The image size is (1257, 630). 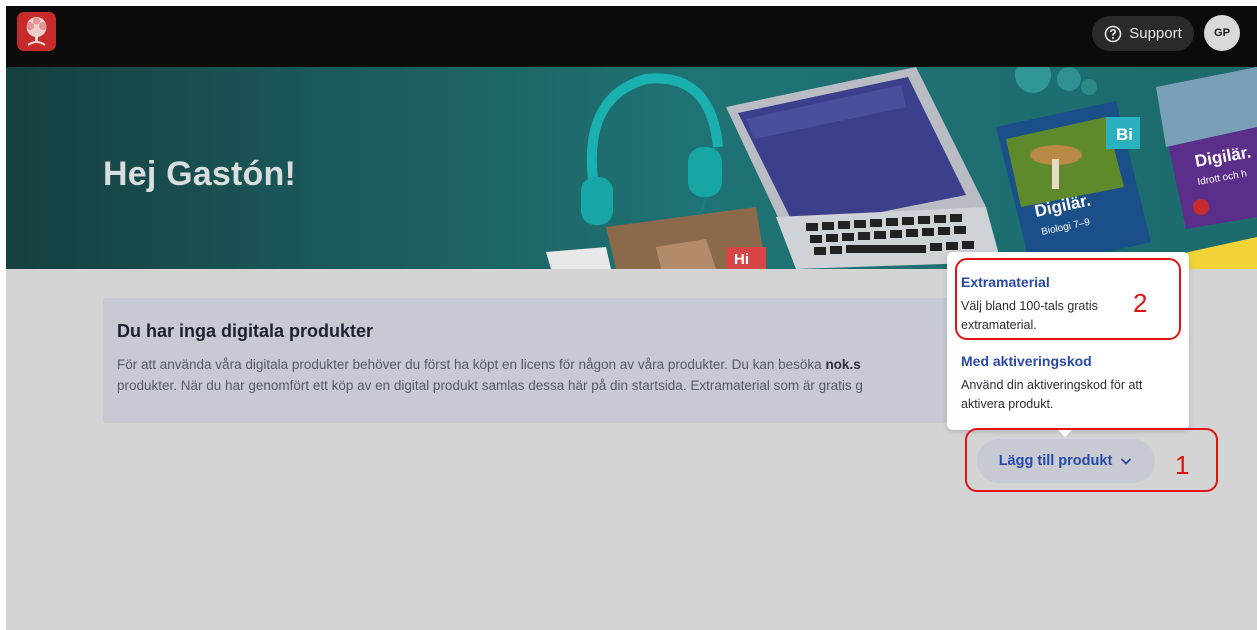 What do you see at coordinates (1140, 303) in the screenshot?
I see `annotation-number-2: 2` at bounding box center [1140, 303].